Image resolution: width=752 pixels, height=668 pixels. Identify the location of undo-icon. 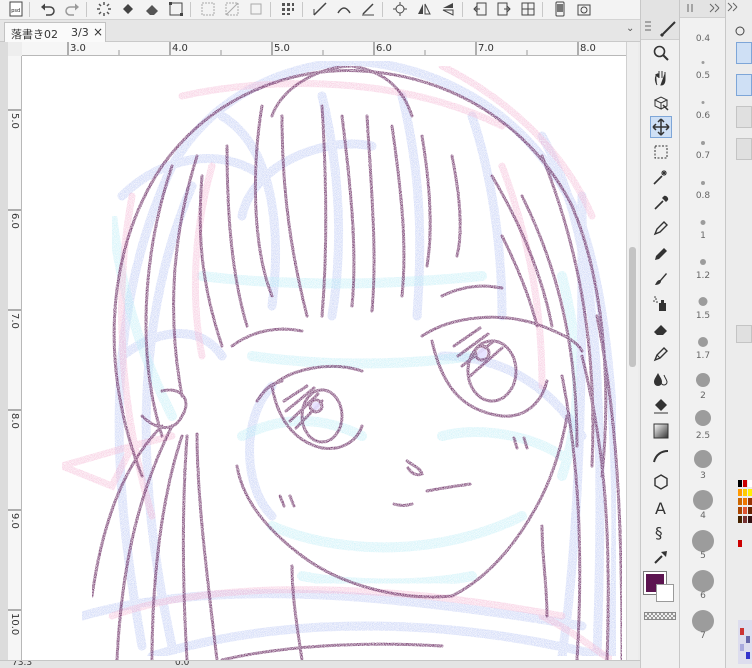
(48, 9).